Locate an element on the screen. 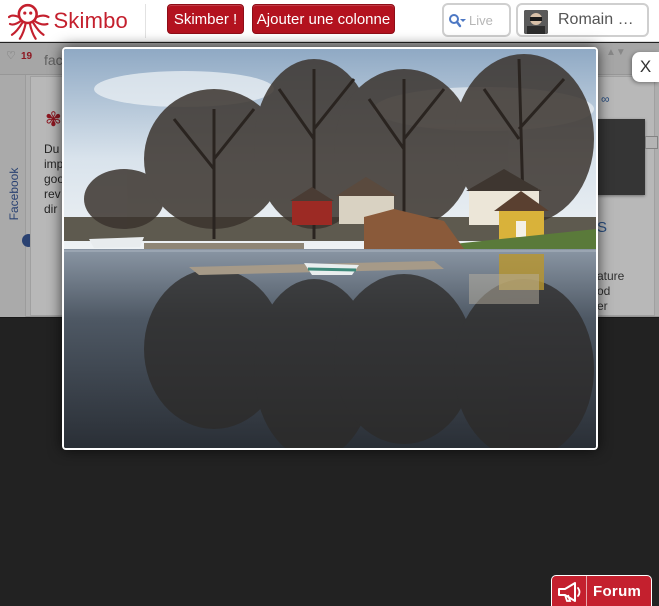 The height and width of the screenshot is (606, 659). forum-label: Forum is located at coordinates (617, 591).